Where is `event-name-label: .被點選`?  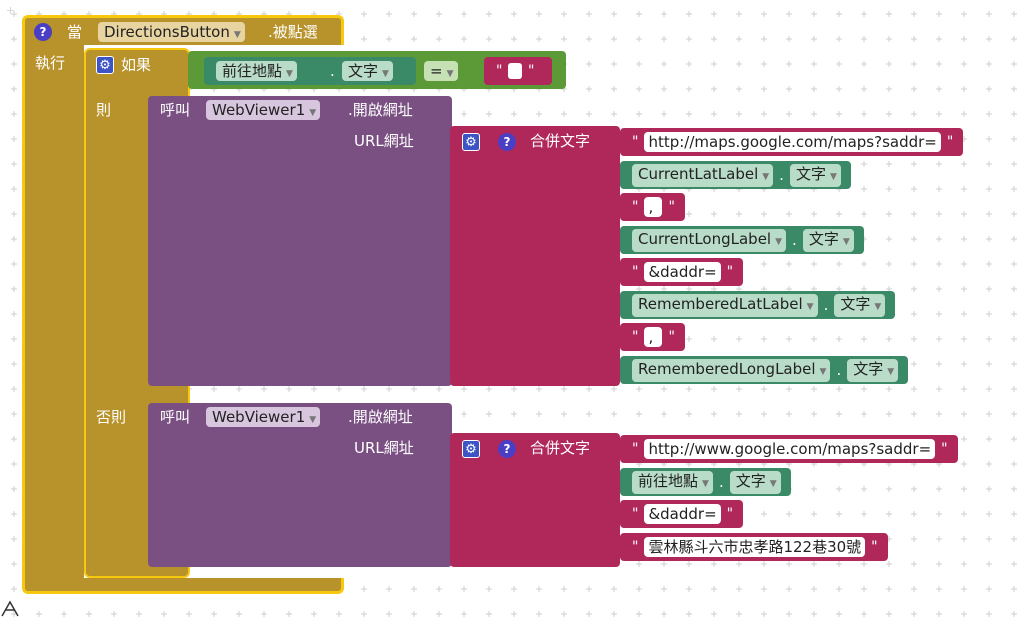 event-name-label: .被點選 is located at coordinates (293, 32).